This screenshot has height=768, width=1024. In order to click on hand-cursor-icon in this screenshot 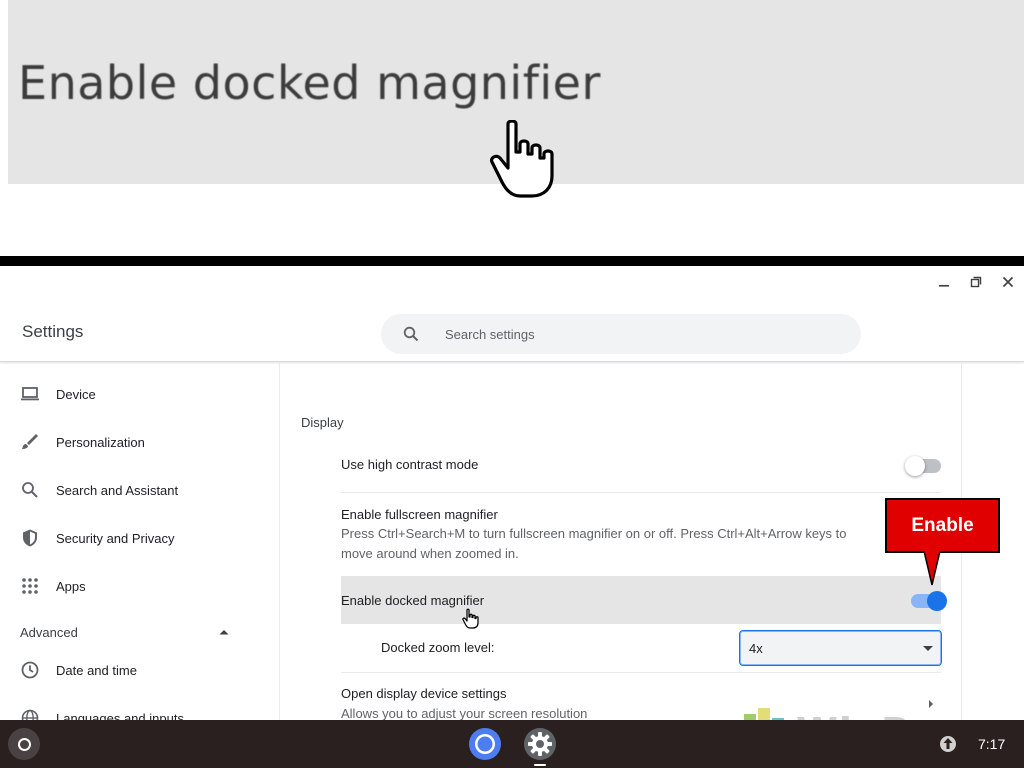, I will do `click(470, 618)`.